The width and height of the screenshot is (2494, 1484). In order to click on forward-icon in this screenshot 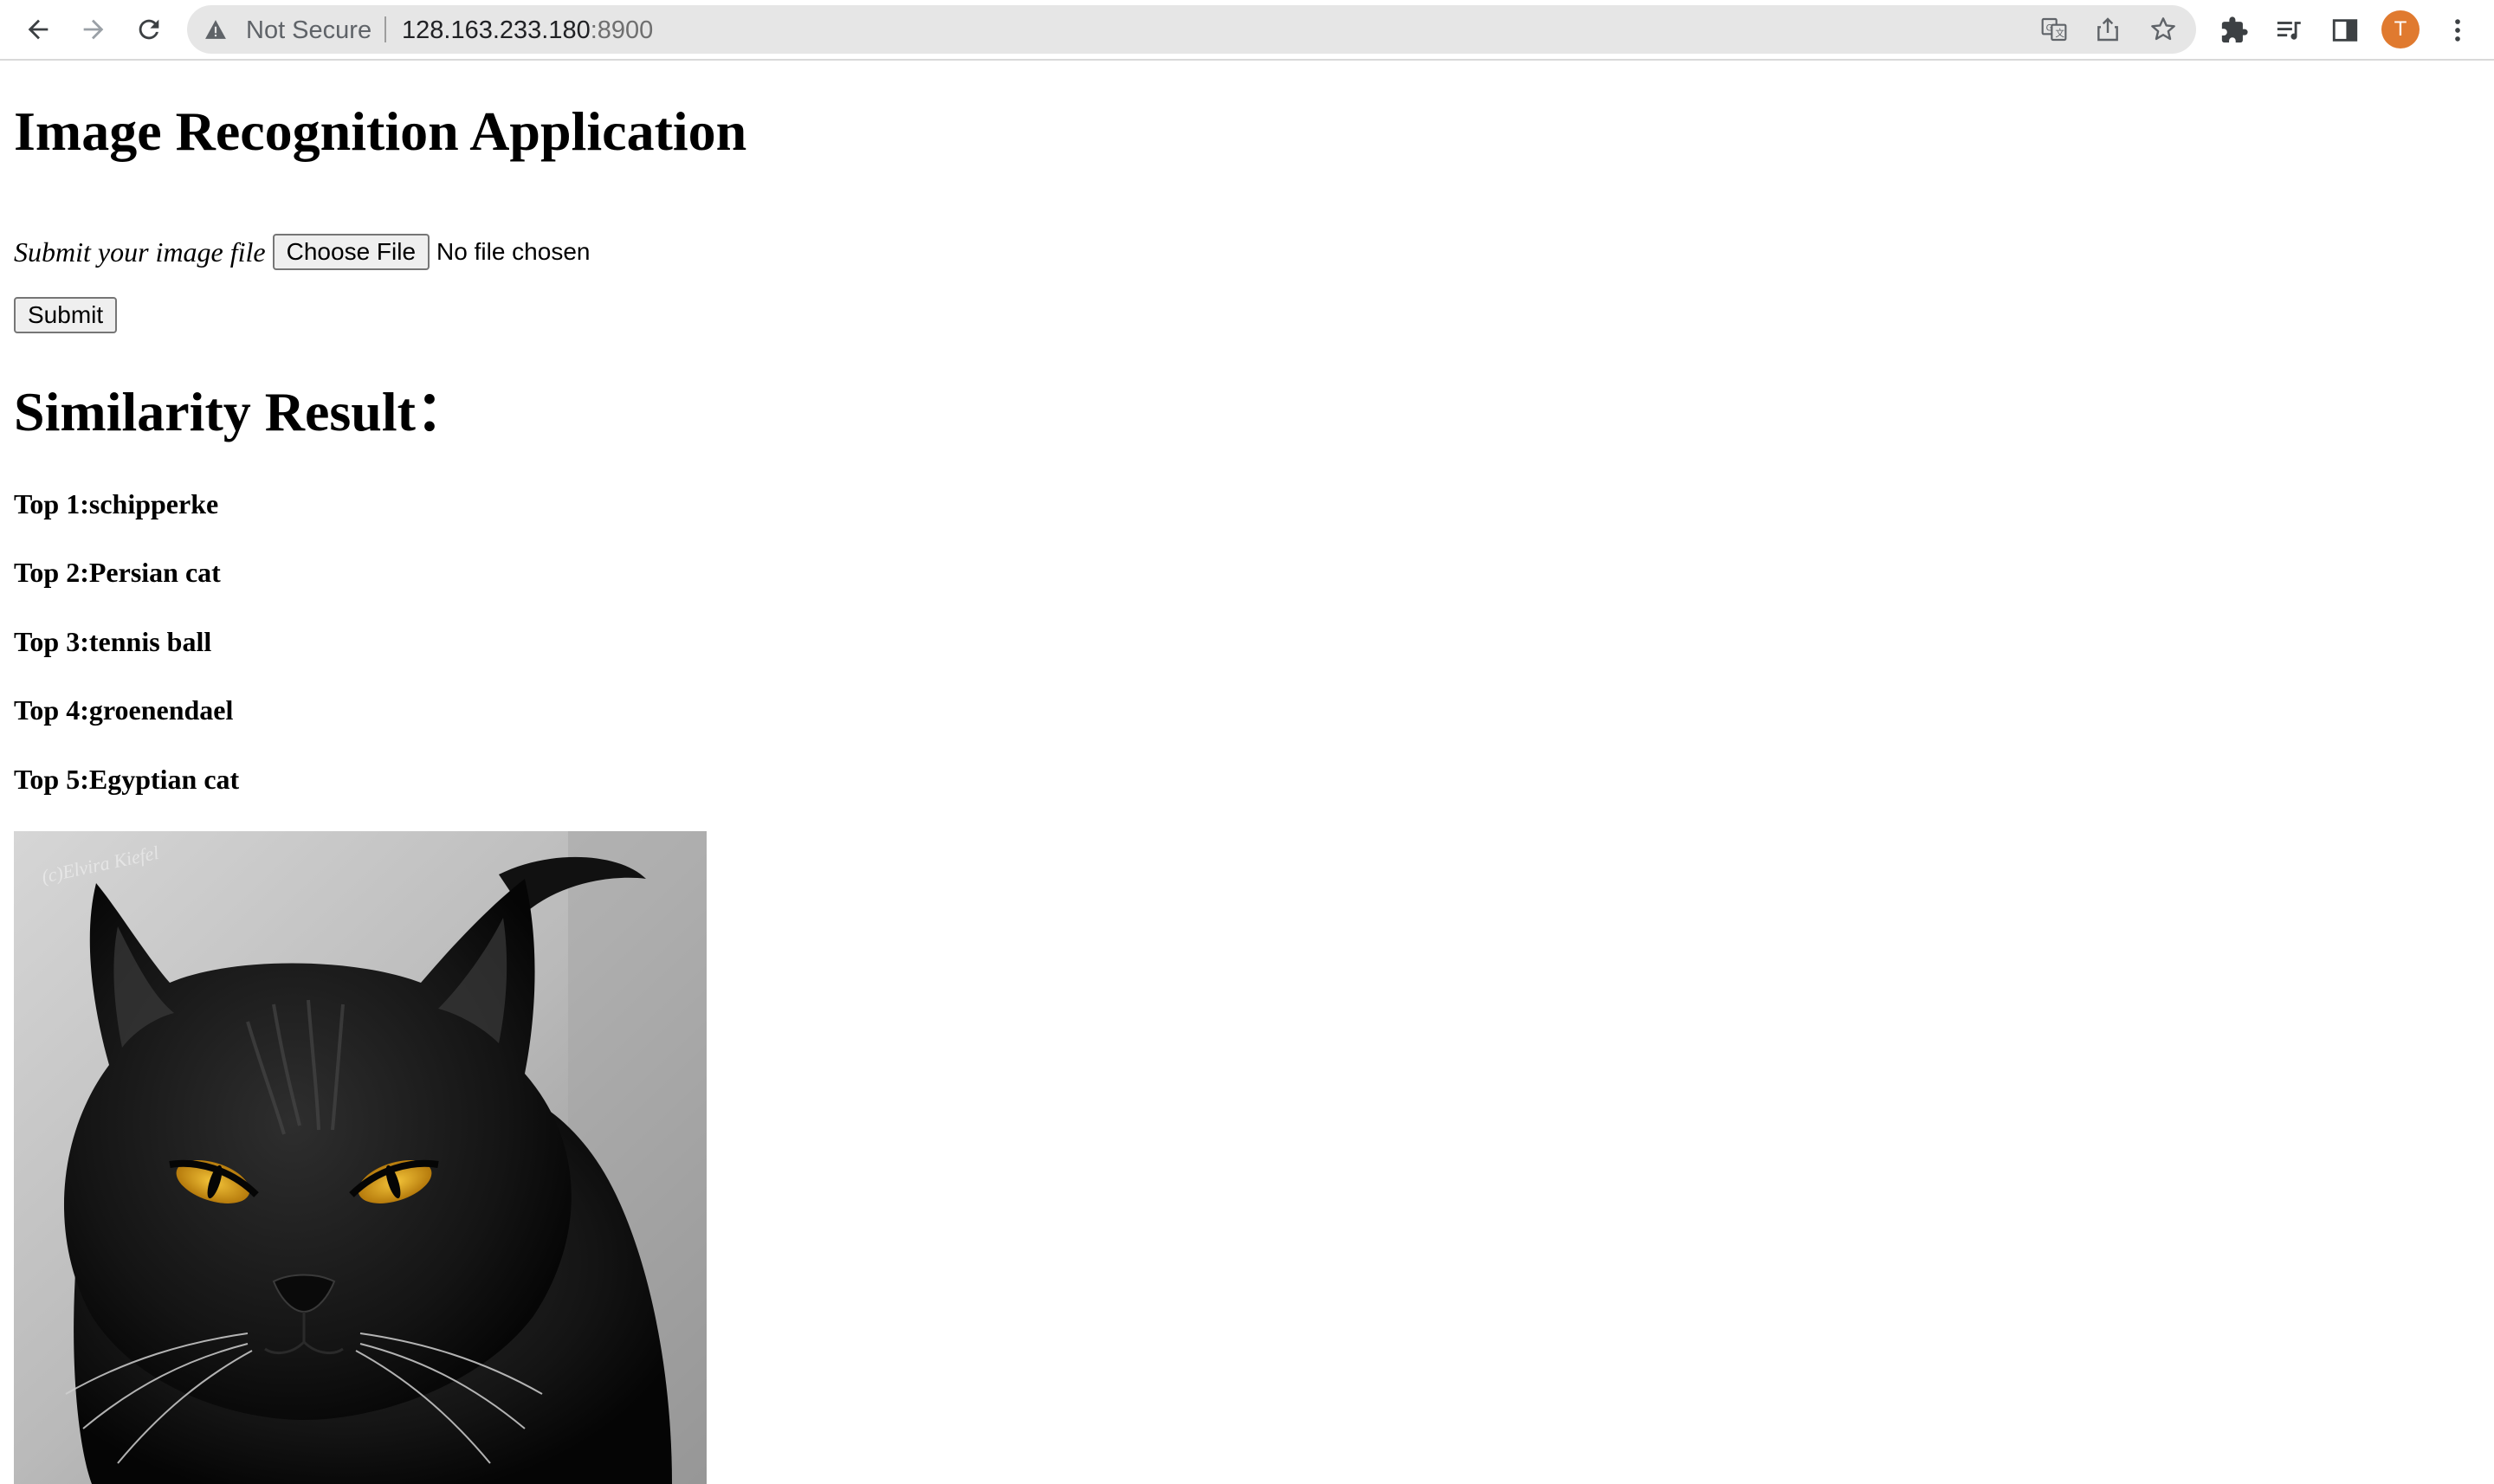, I will do `click(93, 29)`.